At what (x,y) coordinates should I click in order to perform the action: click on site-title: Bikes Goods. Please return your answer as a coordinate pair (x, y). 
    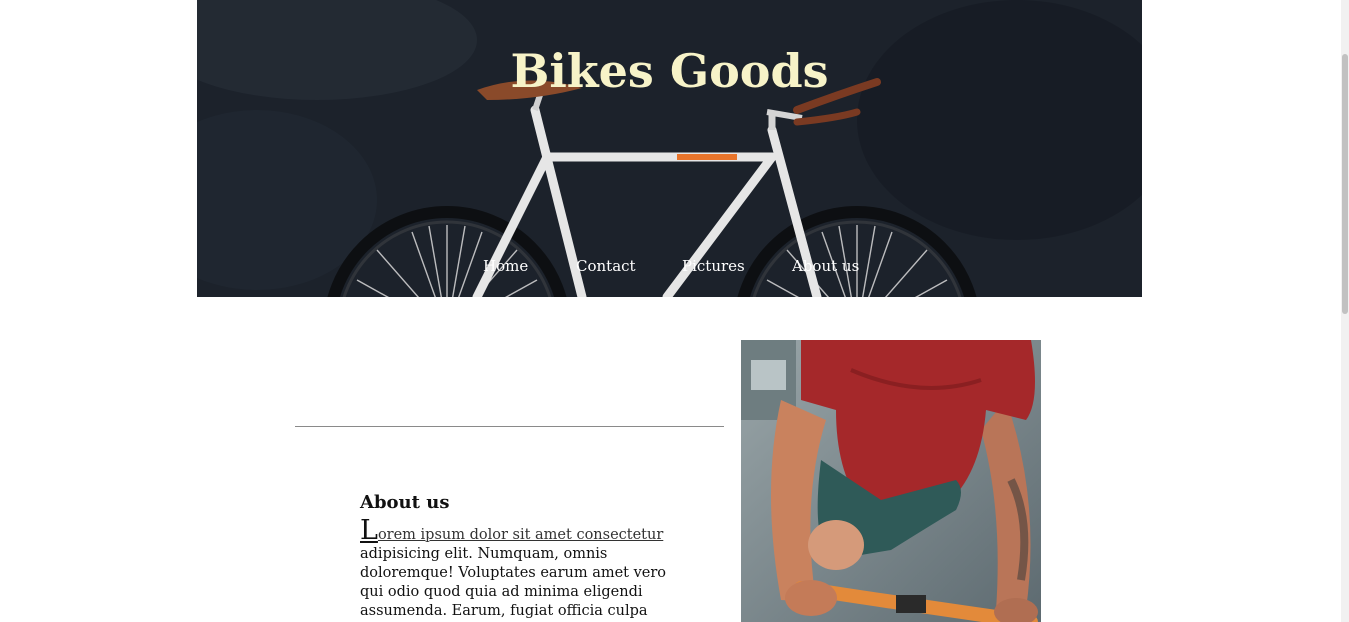
    Looking at the image, I should click on (669, 71).